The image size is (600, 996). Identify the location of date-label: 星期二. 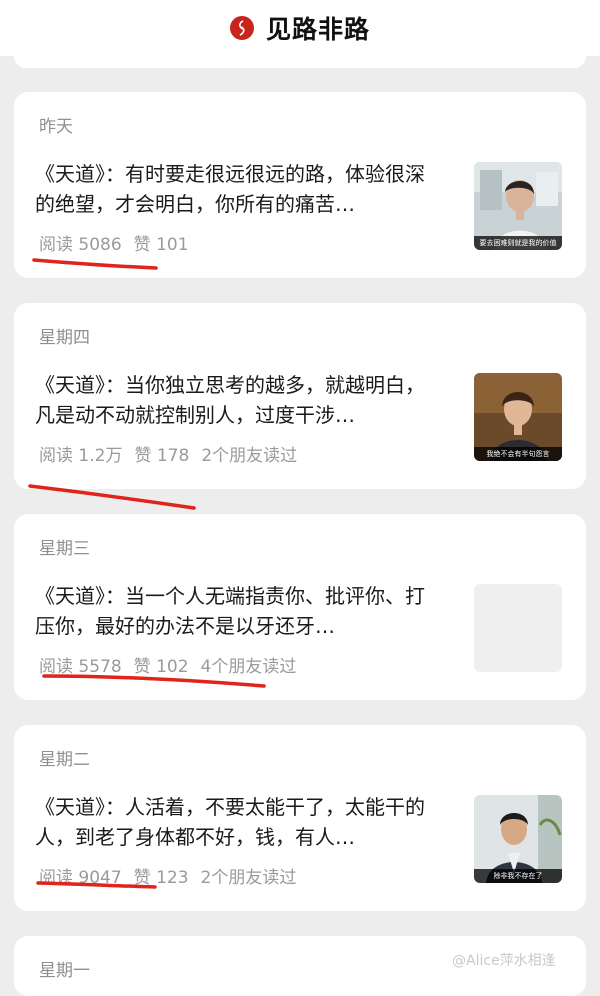
(64, 760).